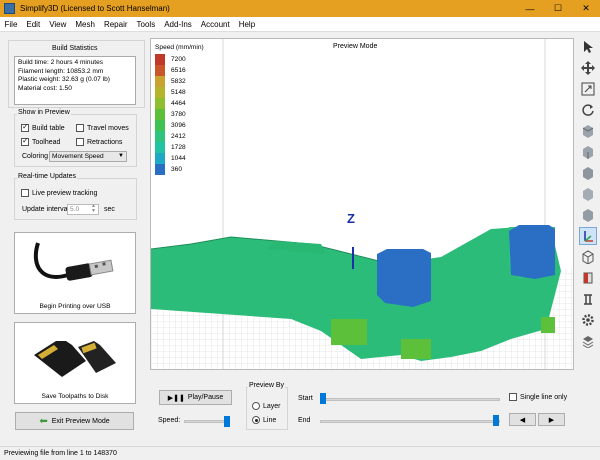 Image resolution: width=600 pixels, height=460 pixels. I want to click on layers-icon, so click(588, 341).